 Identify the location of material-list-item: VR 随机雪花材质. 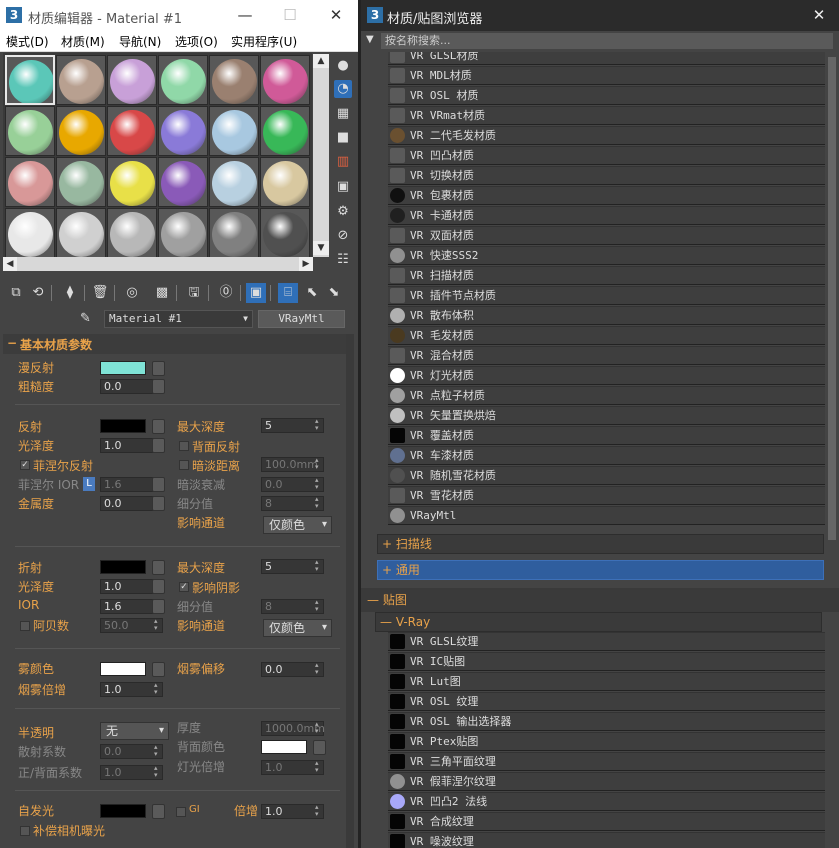
(606, 475).